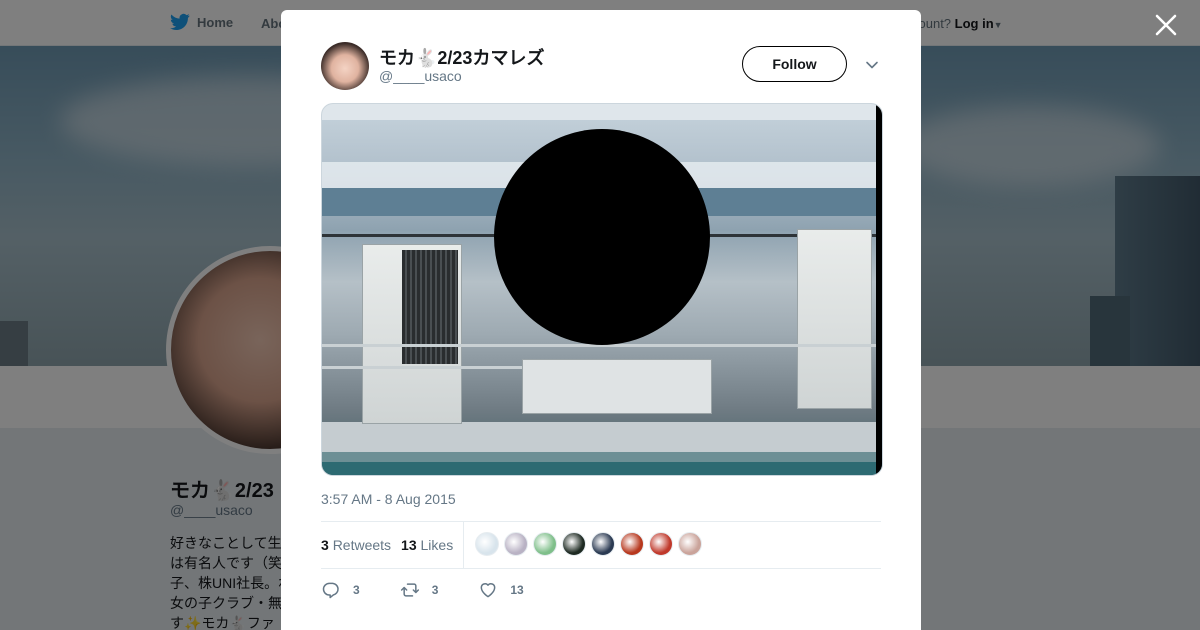  I want to click on retweets-stat: 3 Retweets, so click(356, 545).